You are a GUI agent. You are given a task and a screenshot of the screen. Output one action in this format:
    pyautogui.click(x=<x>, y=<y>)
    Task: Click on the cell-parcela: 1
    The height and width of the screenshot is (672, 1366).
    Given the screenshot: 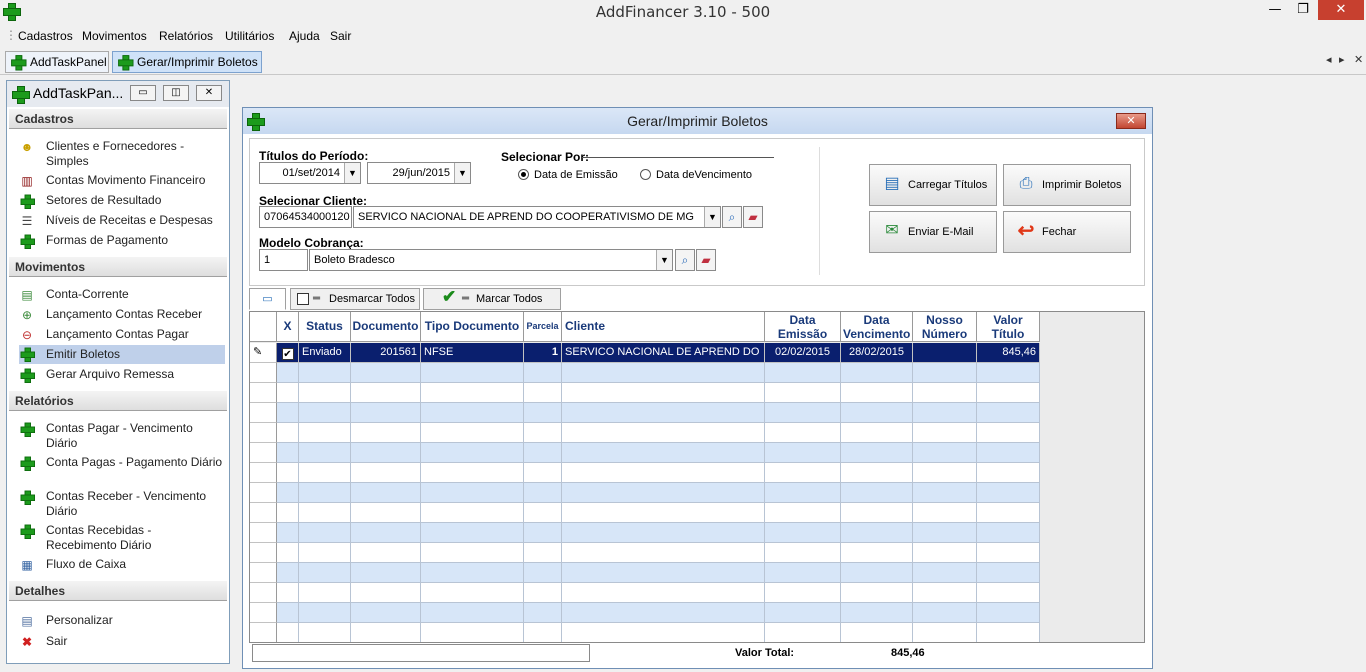 What is the action you would take?
    pyautogui.click(x=543, y=353)
    